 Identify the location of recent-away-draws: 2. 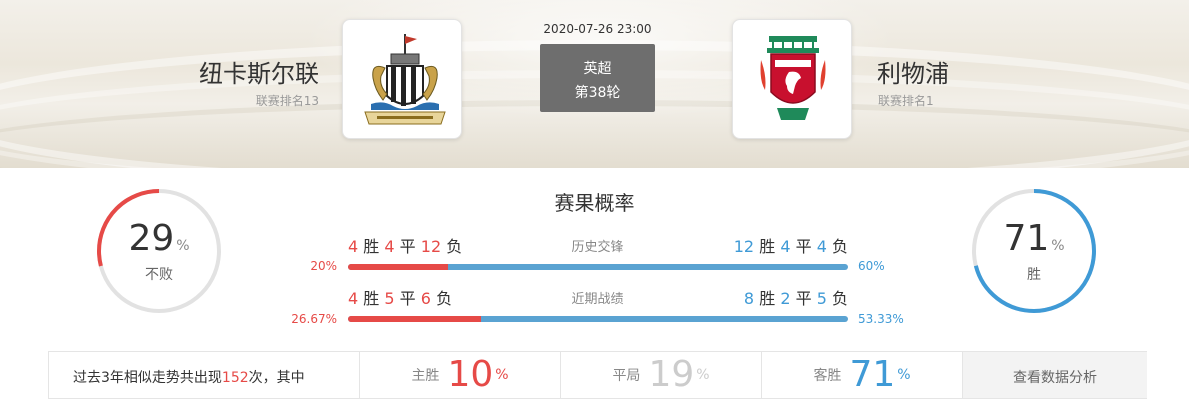
(785, 298).